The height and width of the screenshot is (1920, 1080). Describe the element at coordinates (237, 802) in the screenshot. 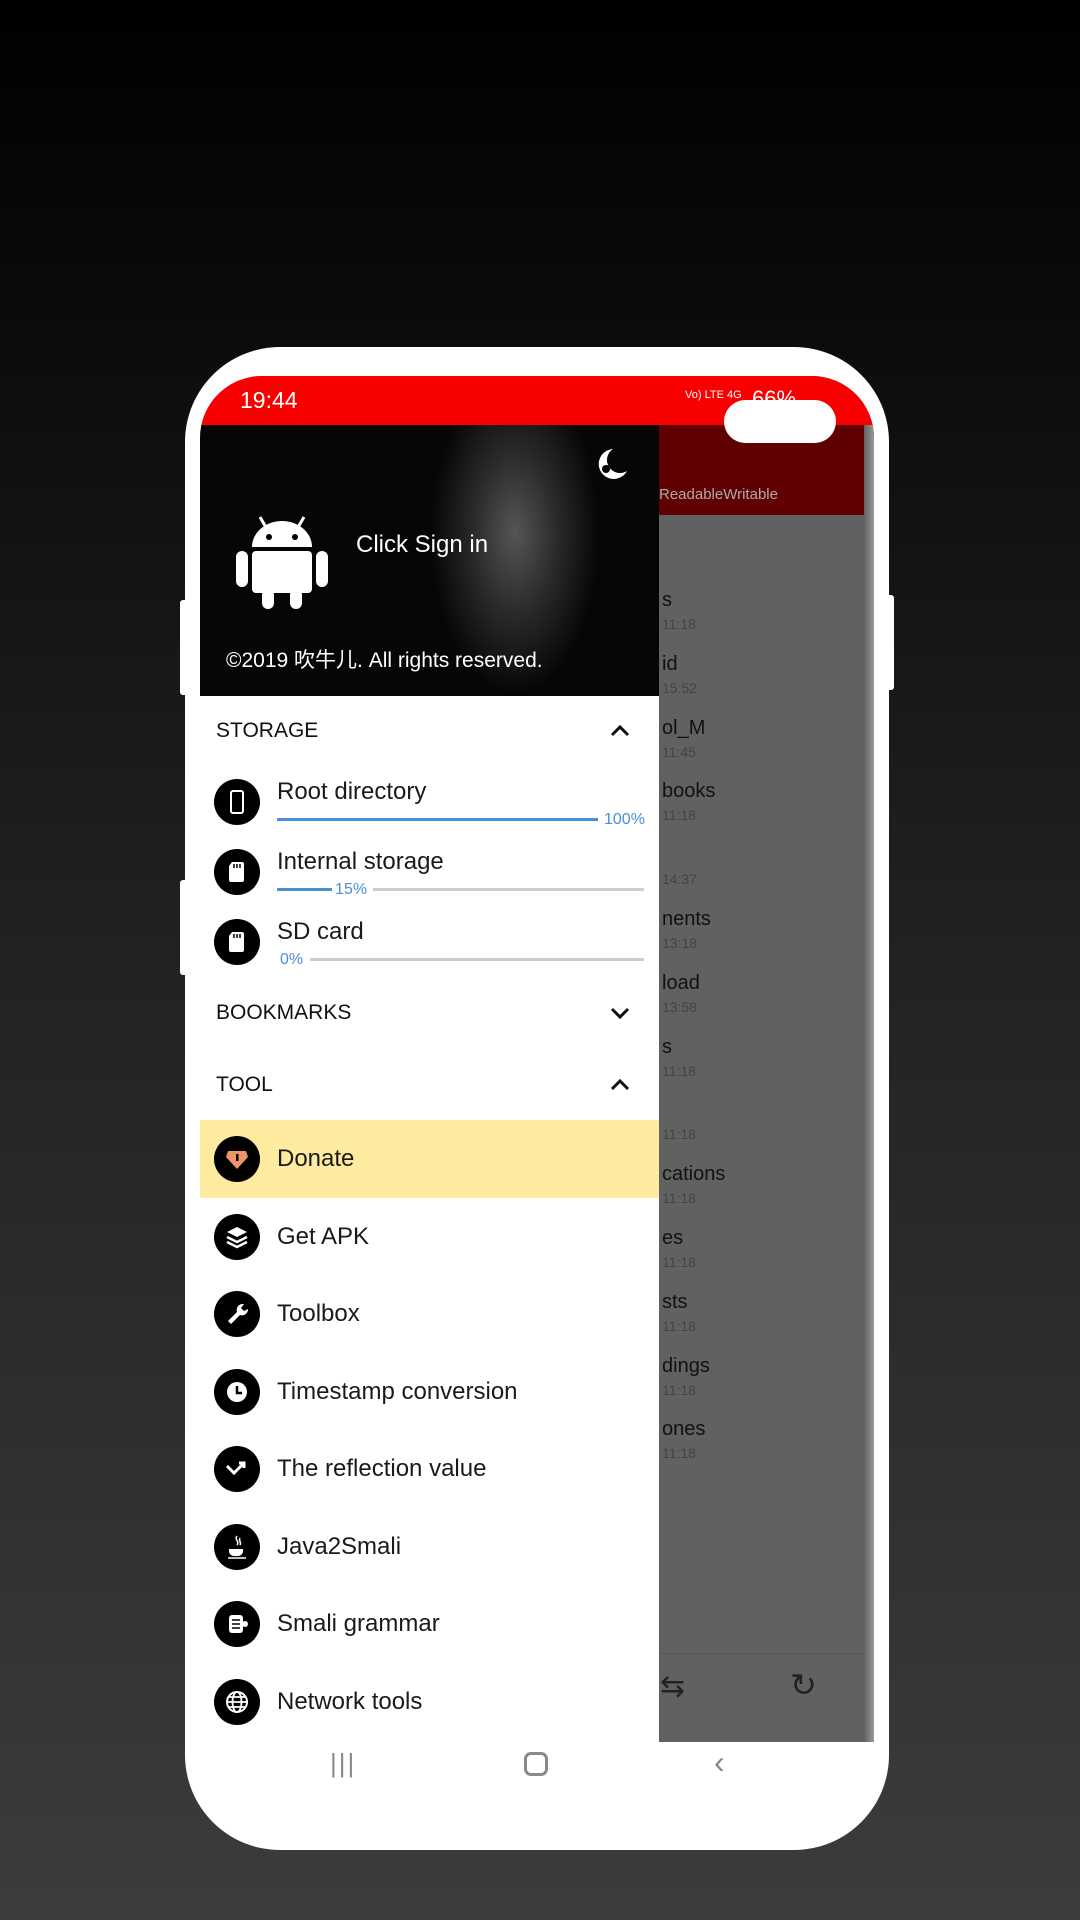

I see `phone-icon` at that location.